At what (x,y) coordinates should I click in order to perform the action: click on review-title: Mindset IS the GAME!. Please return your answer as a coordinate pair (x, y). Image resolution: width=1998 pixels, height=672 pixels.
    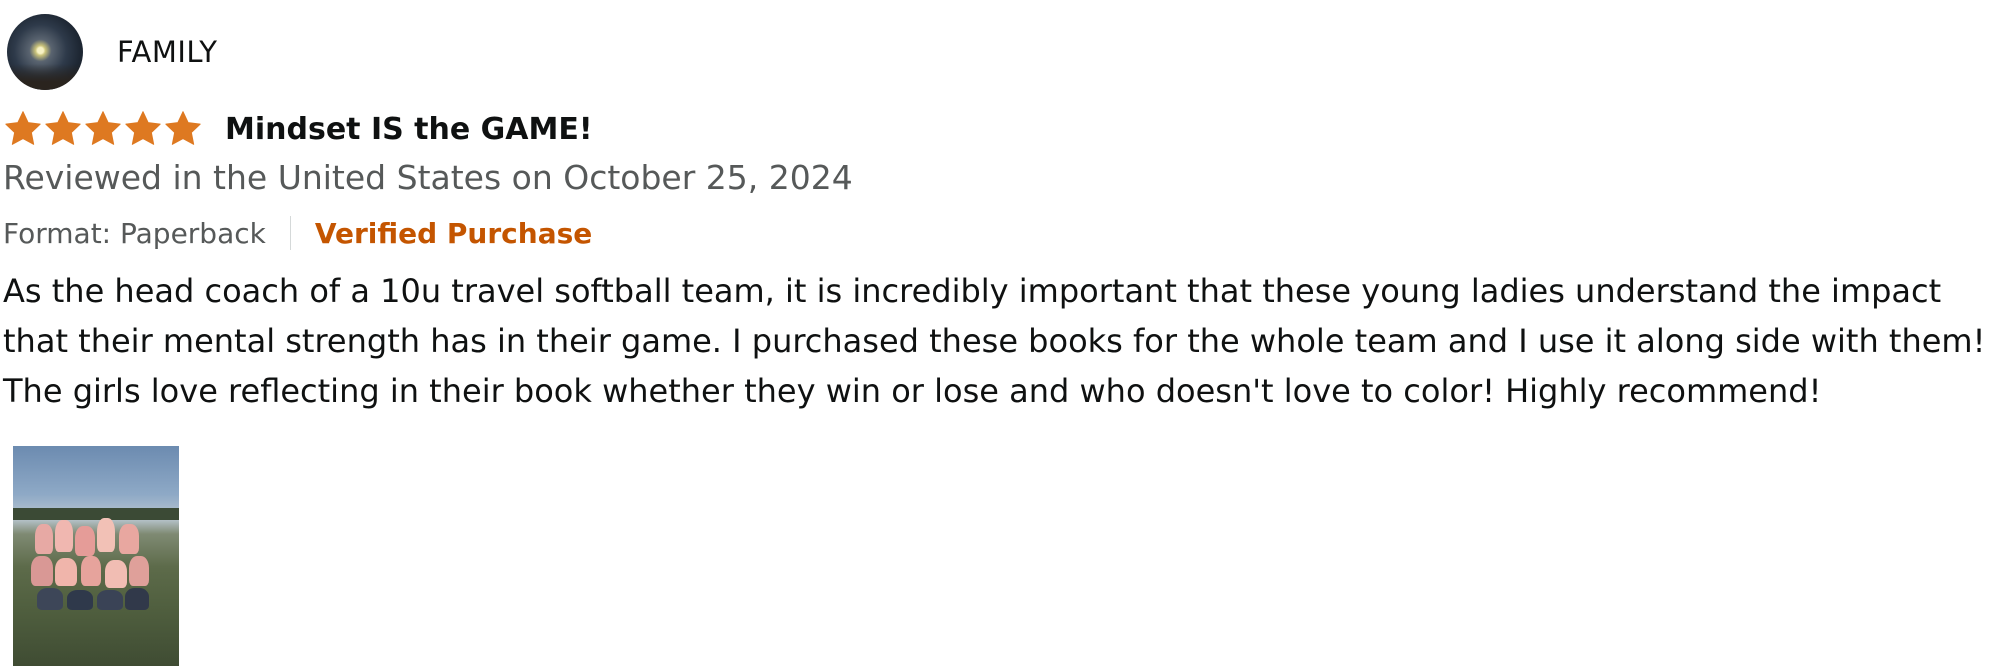
    Looking at the image, I should click on (409, 129).